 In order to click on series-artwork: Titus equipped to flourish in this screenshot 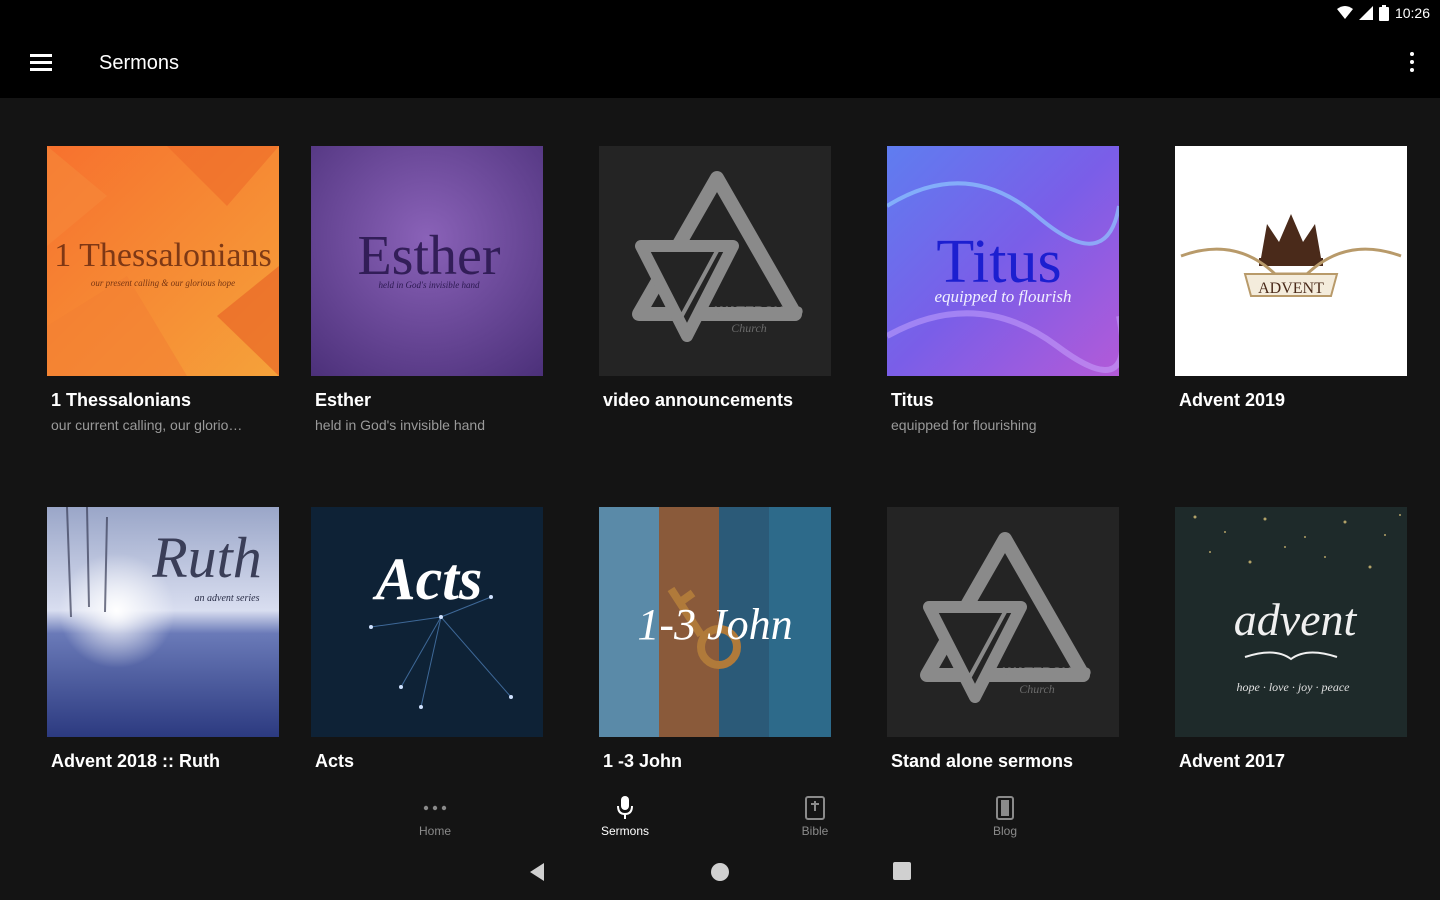, I will do `click(1003, 261)`.